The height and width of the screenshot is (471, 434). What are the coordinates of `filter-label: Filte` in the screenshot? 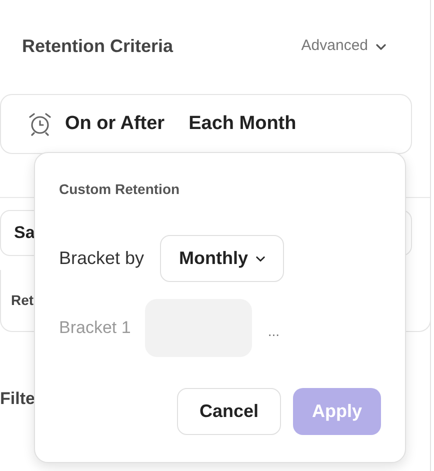 It's located at (17, 399).